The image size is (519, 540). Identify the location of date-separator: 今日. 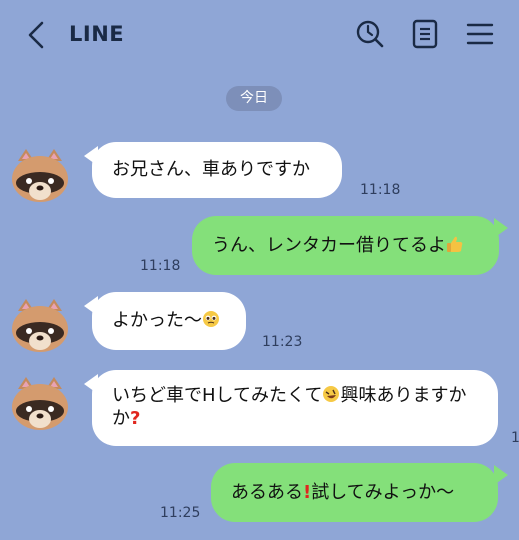
(254, 98).